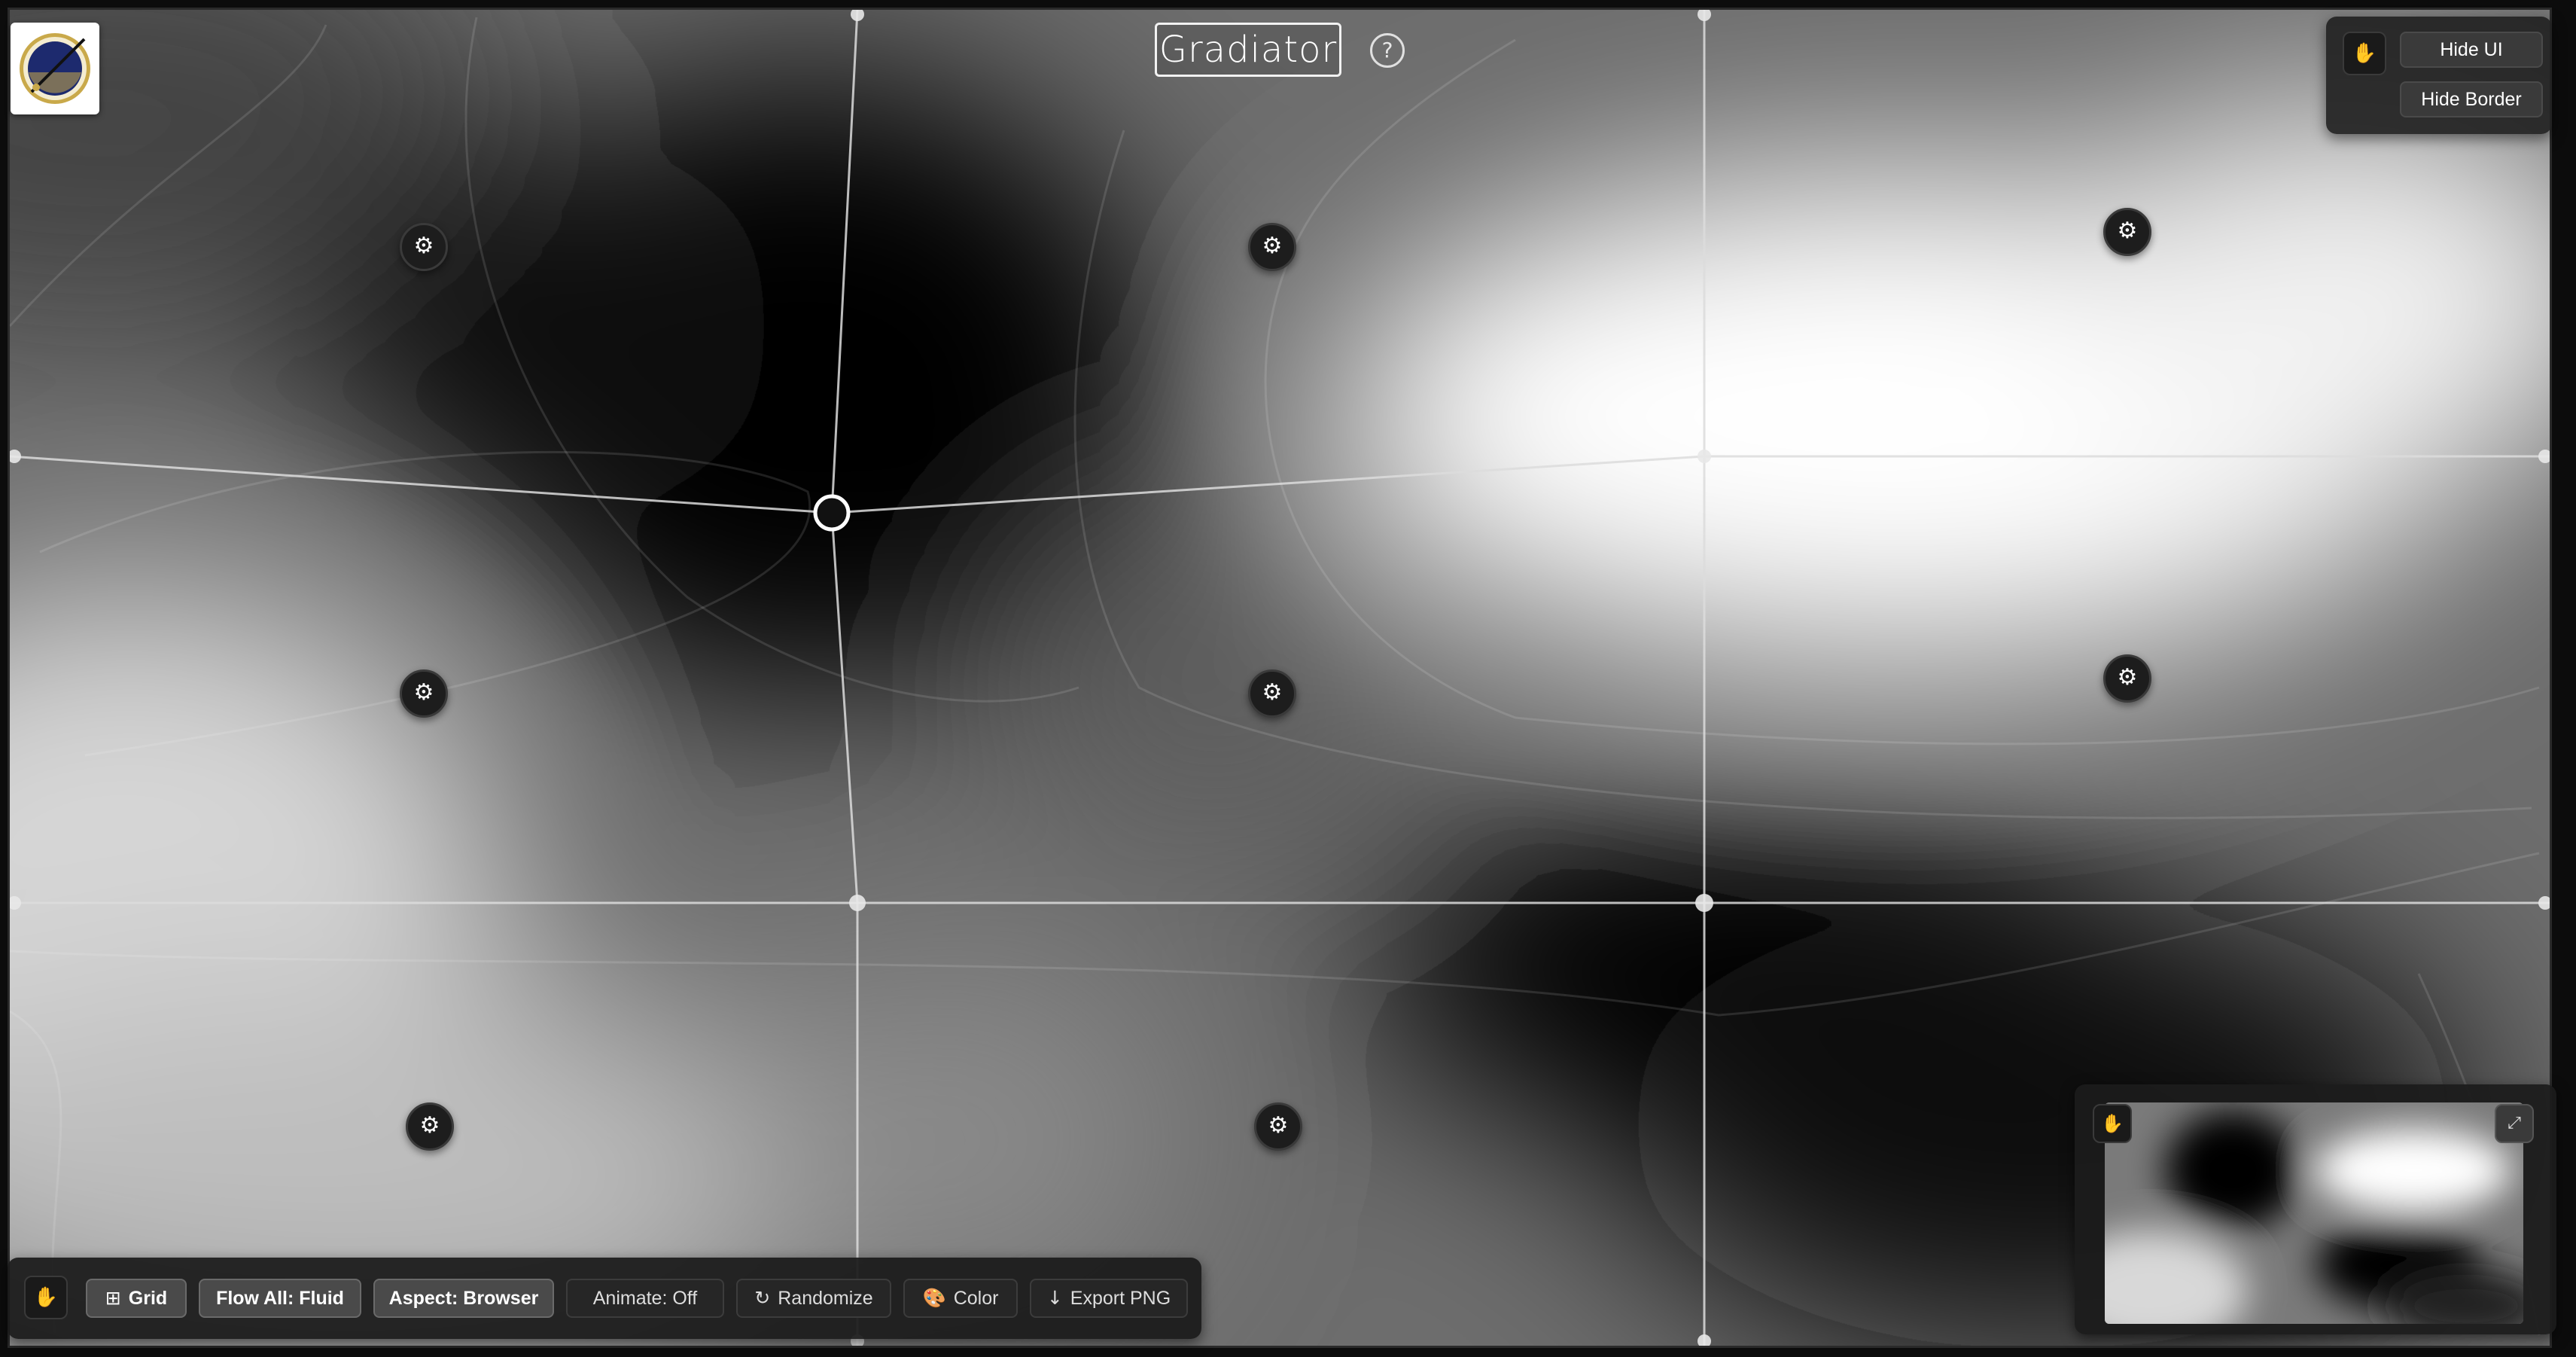 The image size is (2576, 1357). I want to click on aspect-label: Aspect: Browser, so click(464, 1299).